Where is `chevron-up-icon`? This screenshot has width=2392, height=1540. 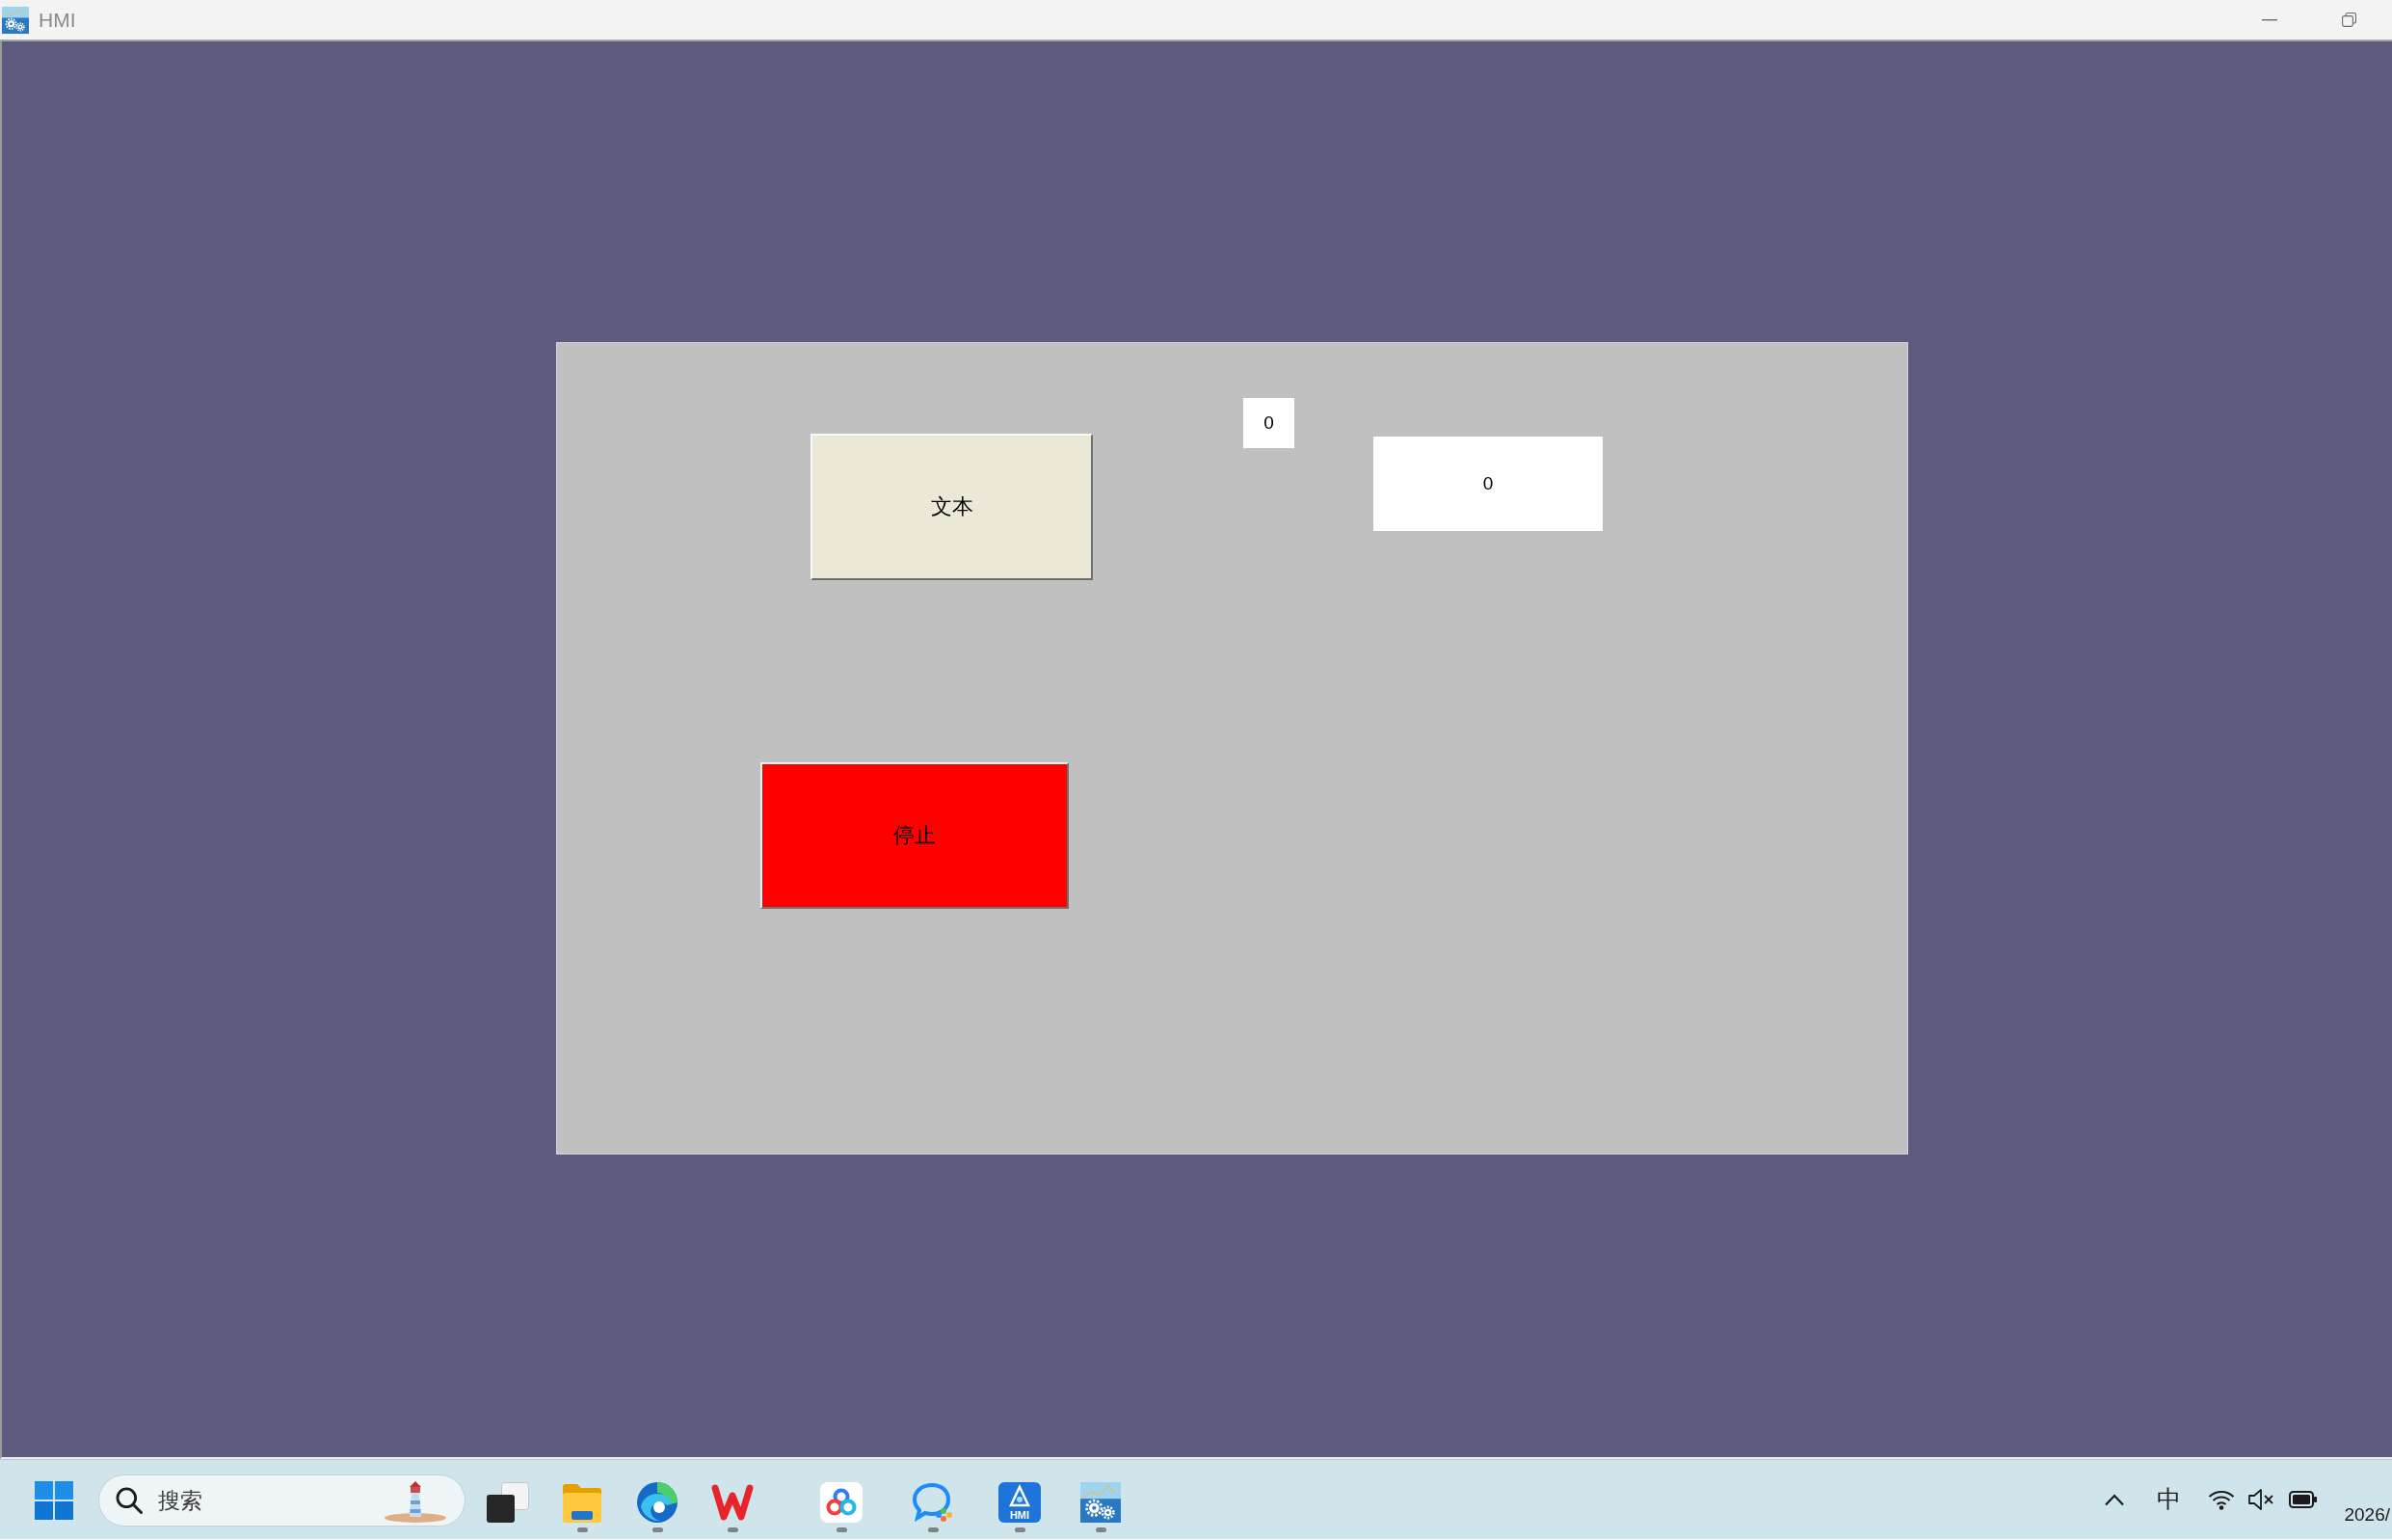 chevron-up-icon is located at coordinates (2115, 1499).